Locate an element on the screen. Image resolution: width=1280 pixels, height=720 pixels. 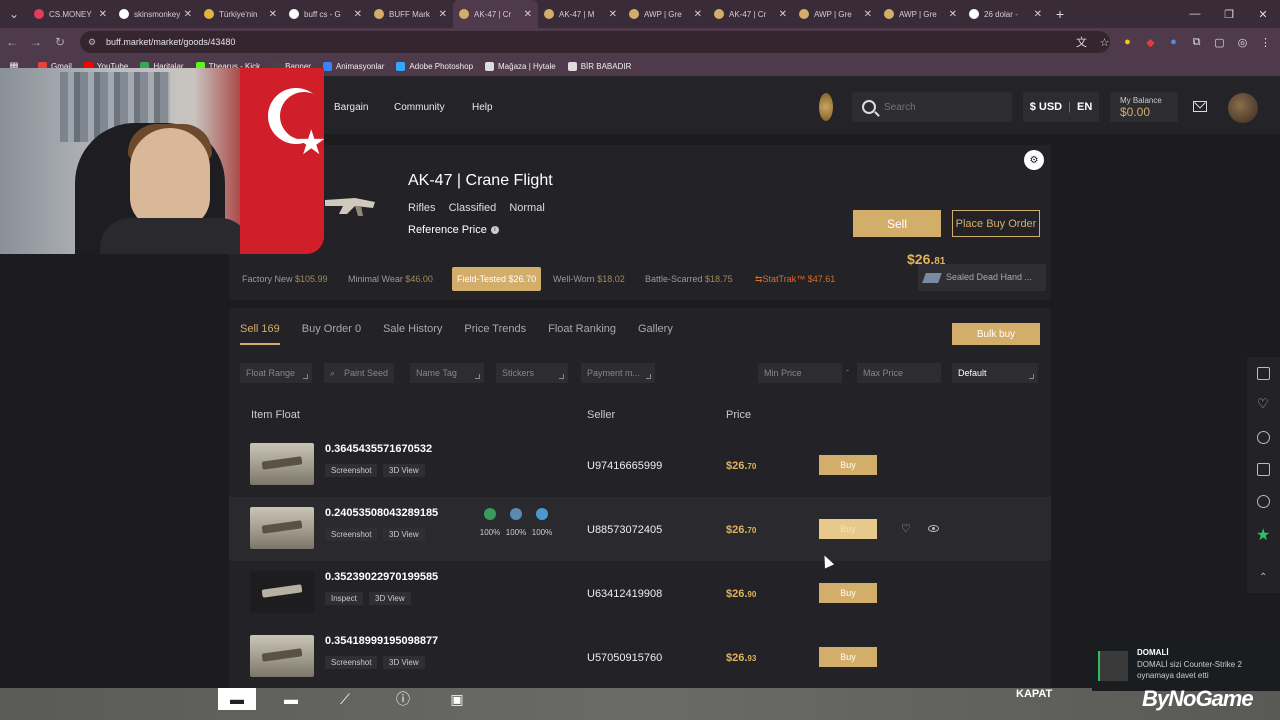
user-avatar is located at coordinates (1243, 108).